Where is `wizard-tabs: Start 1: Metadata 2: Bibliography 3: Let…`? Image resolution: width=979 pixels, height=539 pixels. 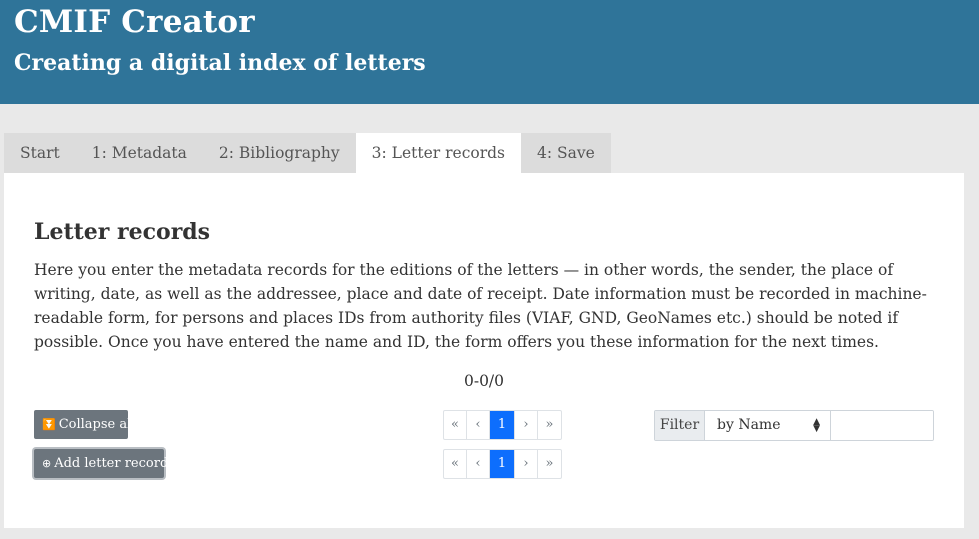 wizard-tabs: Start 1: Metadata 2: Bibliography 3: Let… is located at coordinates (307, 153).